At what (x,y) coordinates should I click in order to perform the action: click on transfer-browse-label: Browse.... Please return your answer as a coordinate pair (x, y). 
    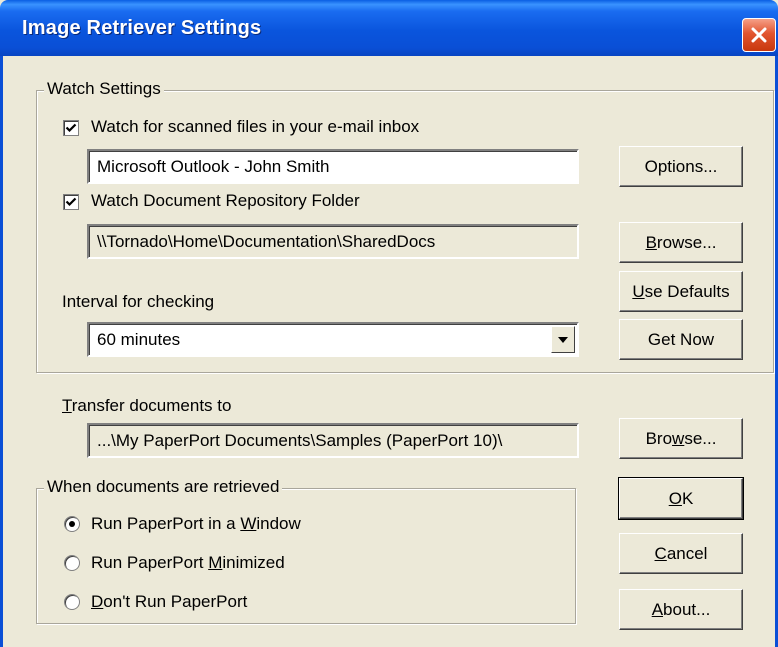
    Looking at the image, I should click on (681, 438).